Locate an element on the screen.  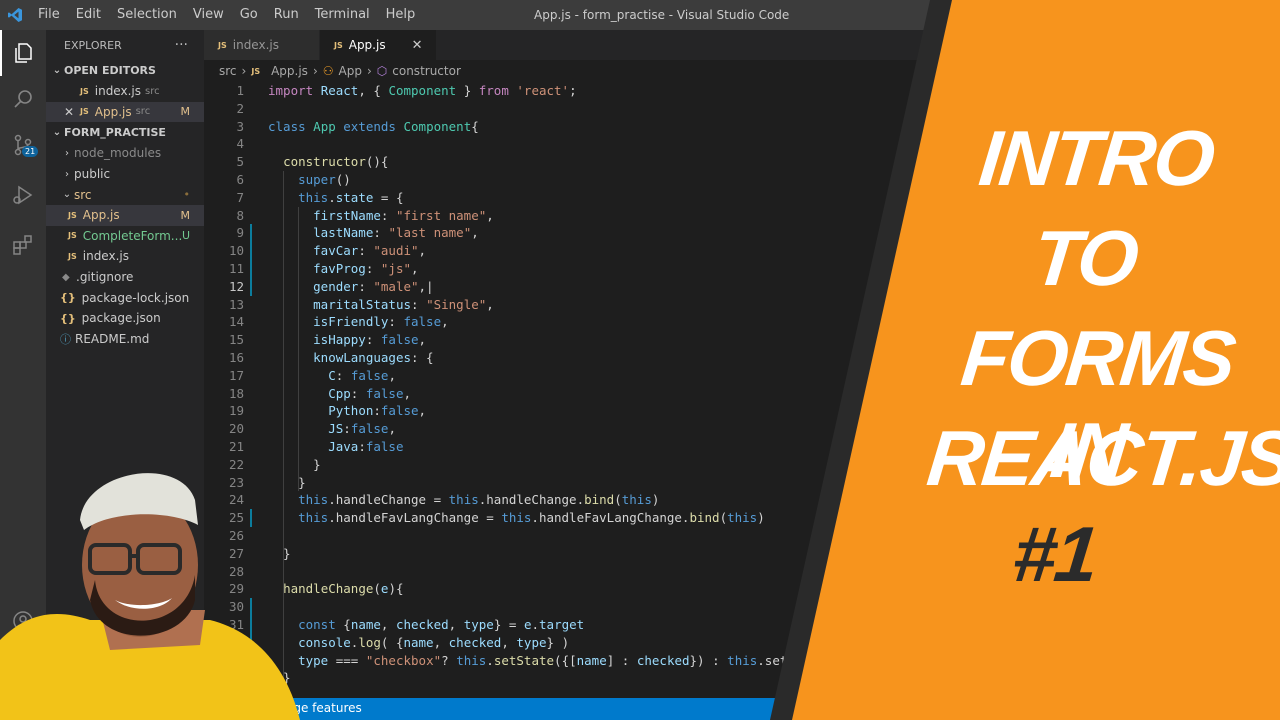
code-text: Python:false, is located at coordinates (377, 411).